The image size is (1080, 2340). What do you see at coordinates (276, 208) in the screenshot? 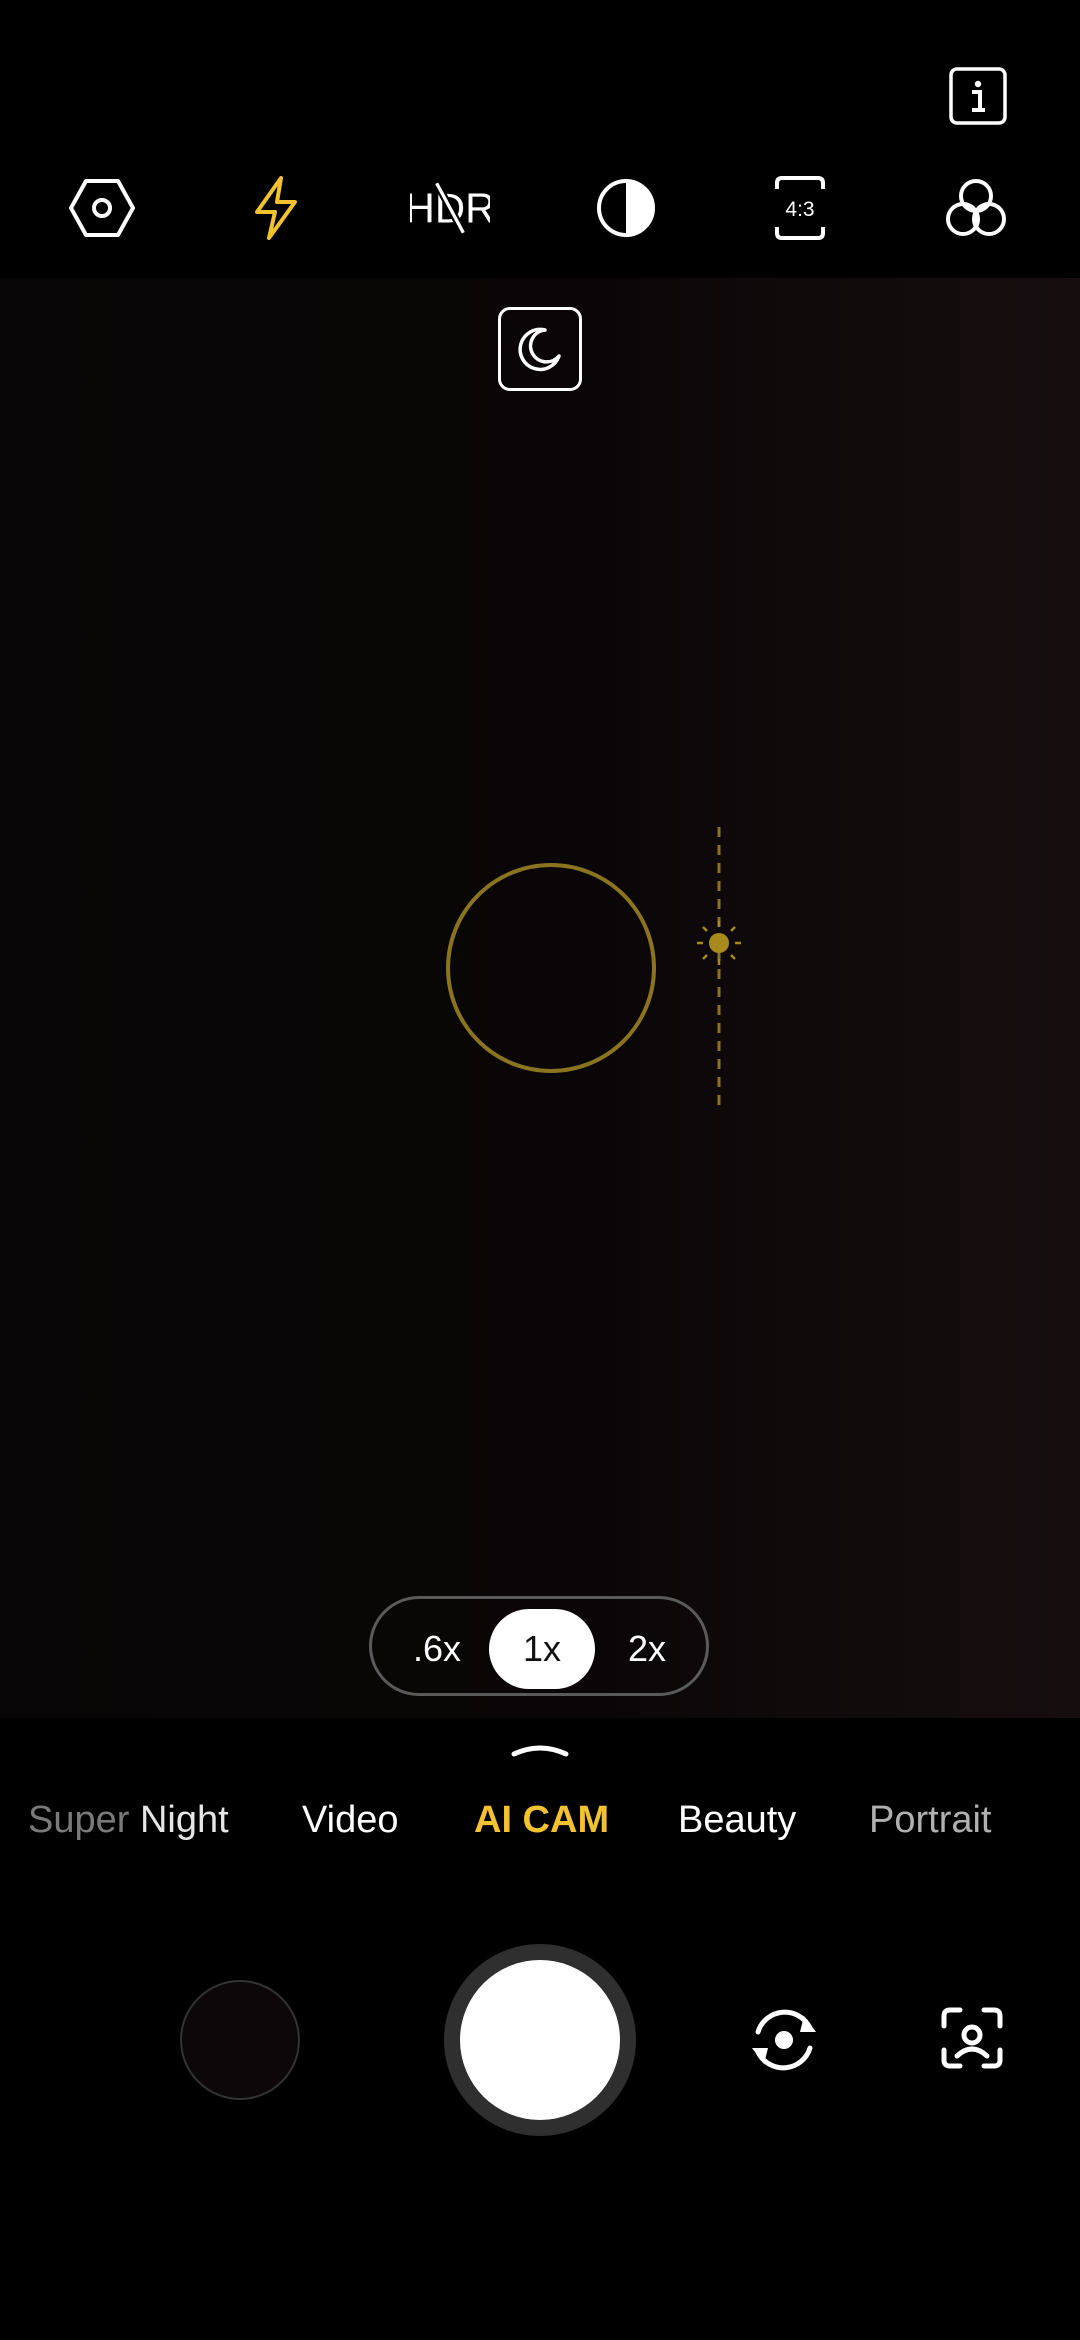
I see `flash-icon` at bounding box center [276, 208].